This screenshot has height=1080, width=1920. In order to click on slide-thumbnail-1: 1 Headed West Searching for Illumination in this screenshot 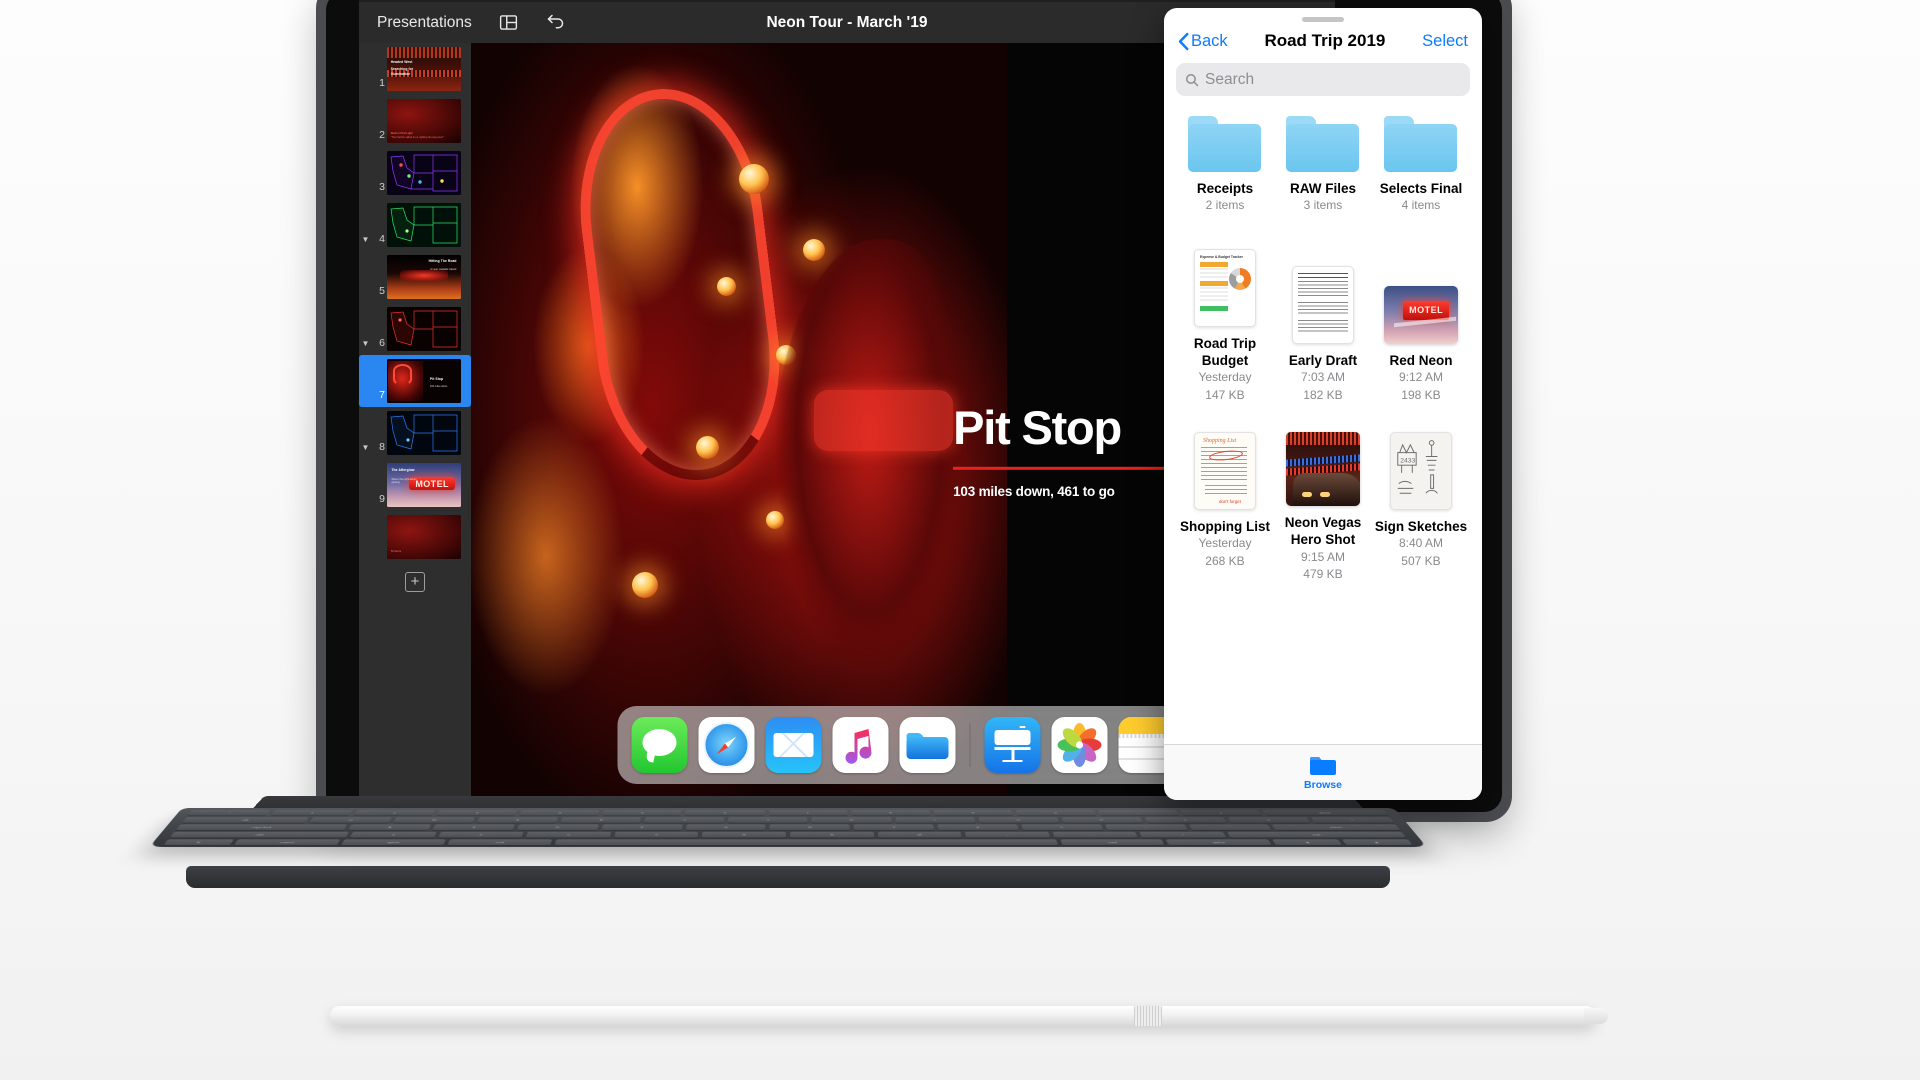, I will do `click(415, 69)`.